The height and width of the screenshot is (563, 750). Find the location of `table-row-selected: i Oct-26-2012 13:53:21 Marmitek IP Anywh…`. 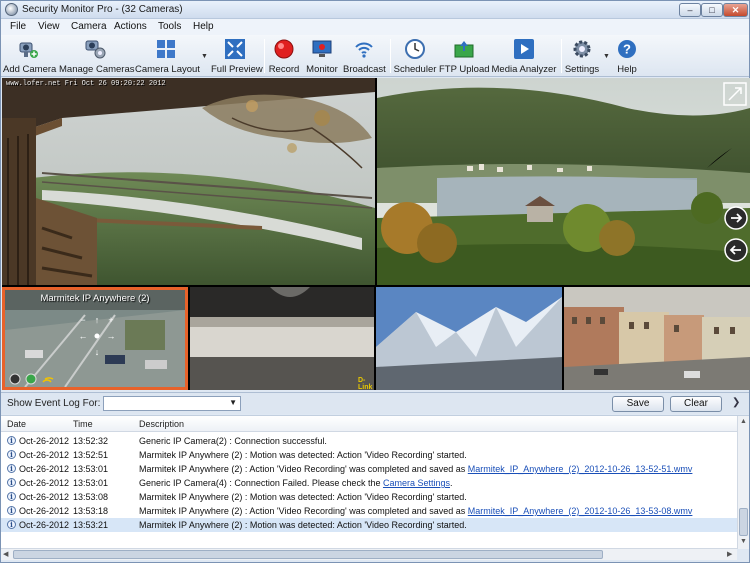

table-row-selected: i Oct-26-2012 13:53:21 Marmitek IP Anywh… is located at coordinates (369, 525).